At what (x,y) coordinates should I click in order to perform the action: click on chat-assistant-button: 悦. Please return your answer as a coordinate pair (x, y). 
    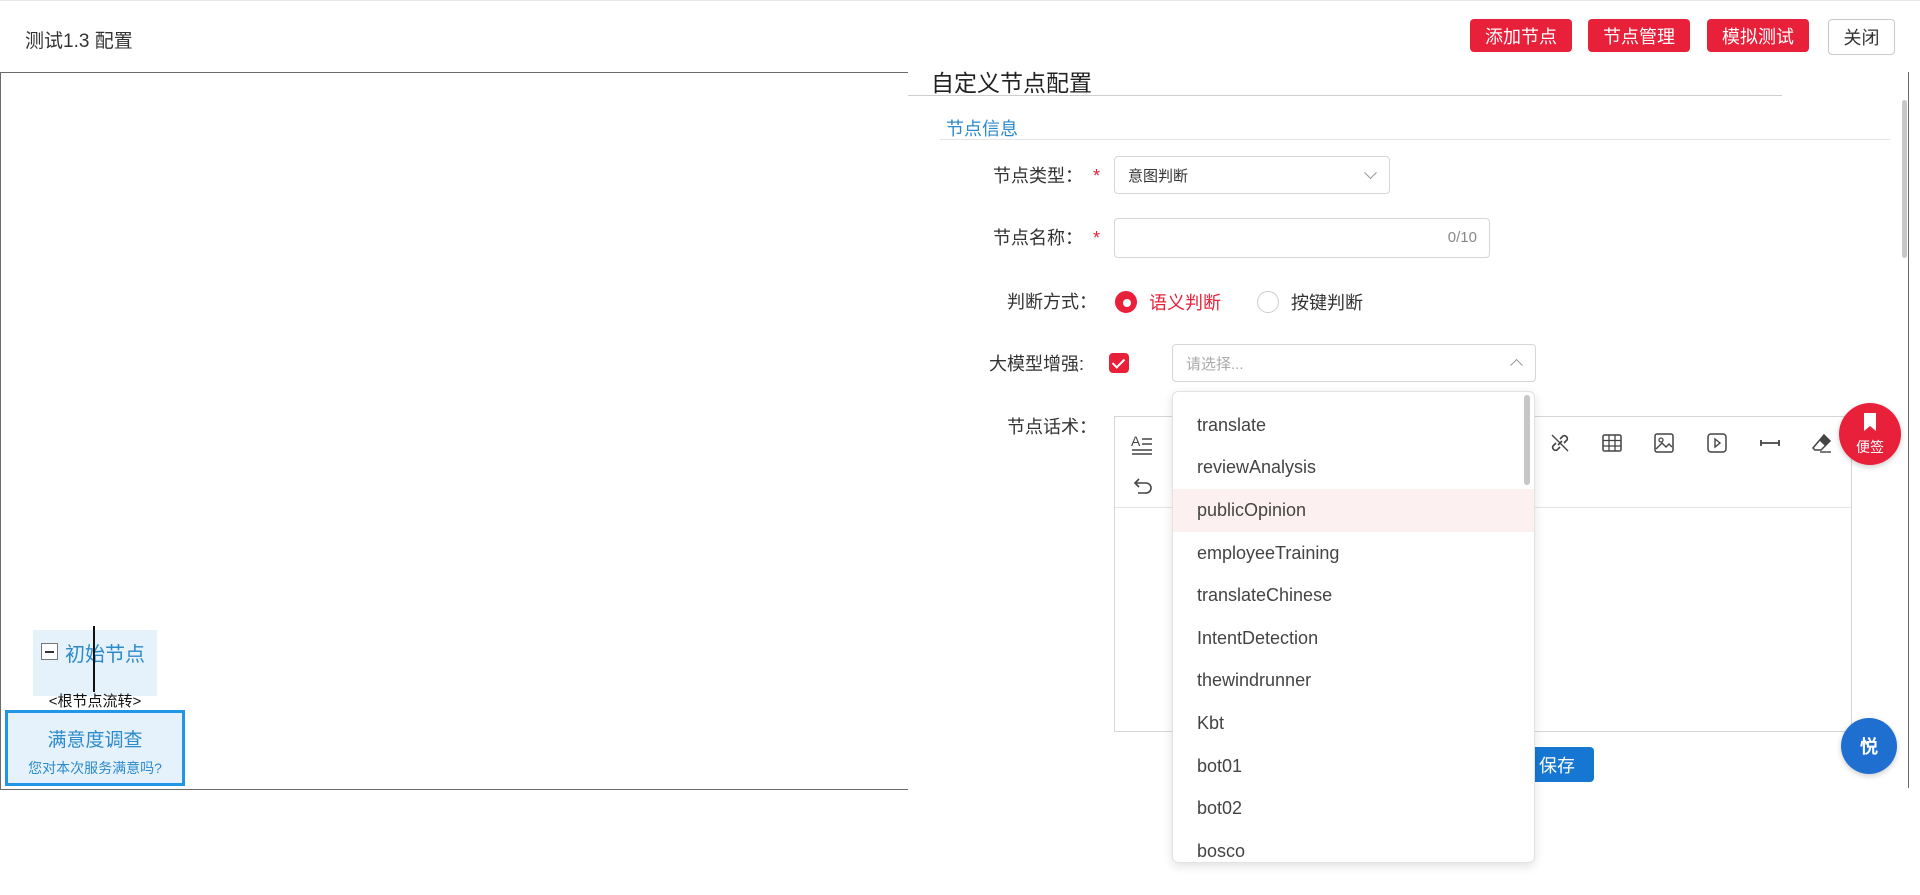
    Looking at the image, I should click on (1869, 746).